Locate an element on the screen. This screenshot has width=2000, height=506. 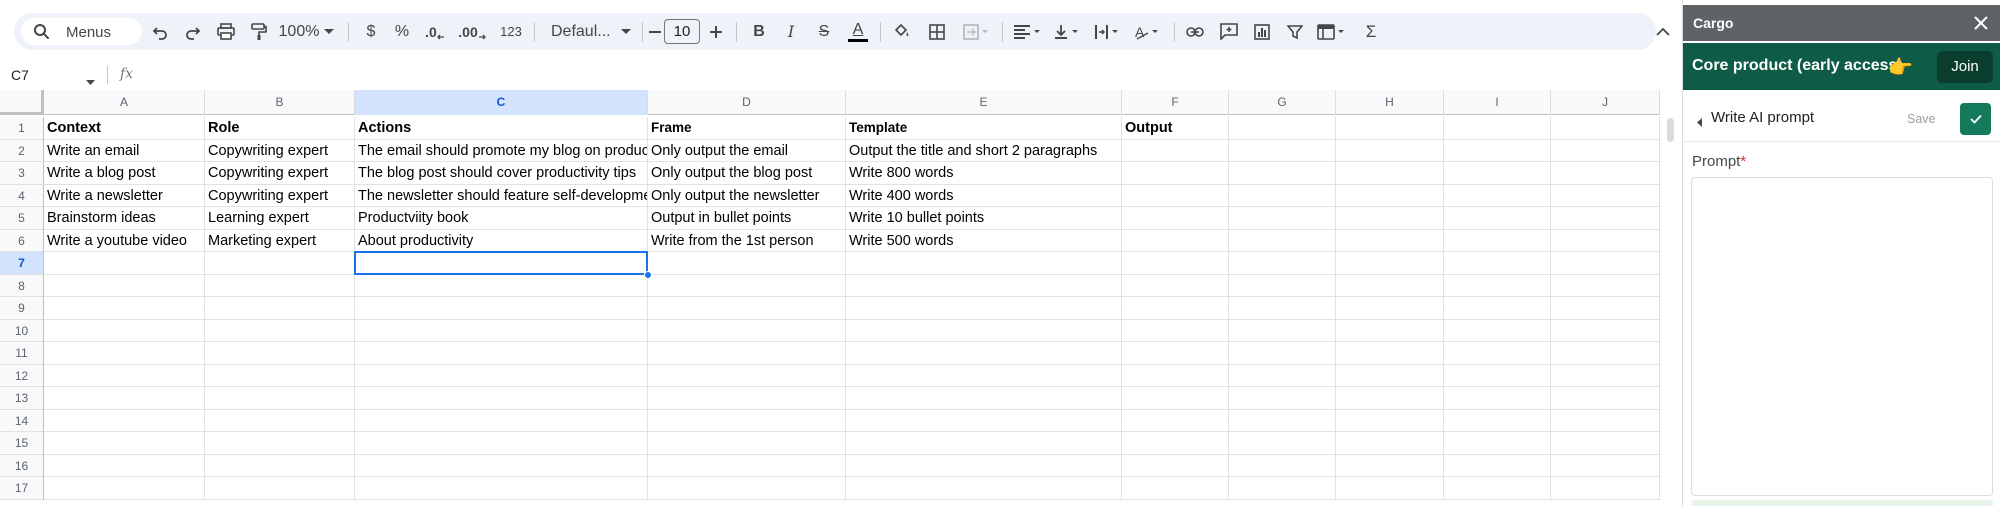
cell-i9 is located at coordinates (1497, 308).